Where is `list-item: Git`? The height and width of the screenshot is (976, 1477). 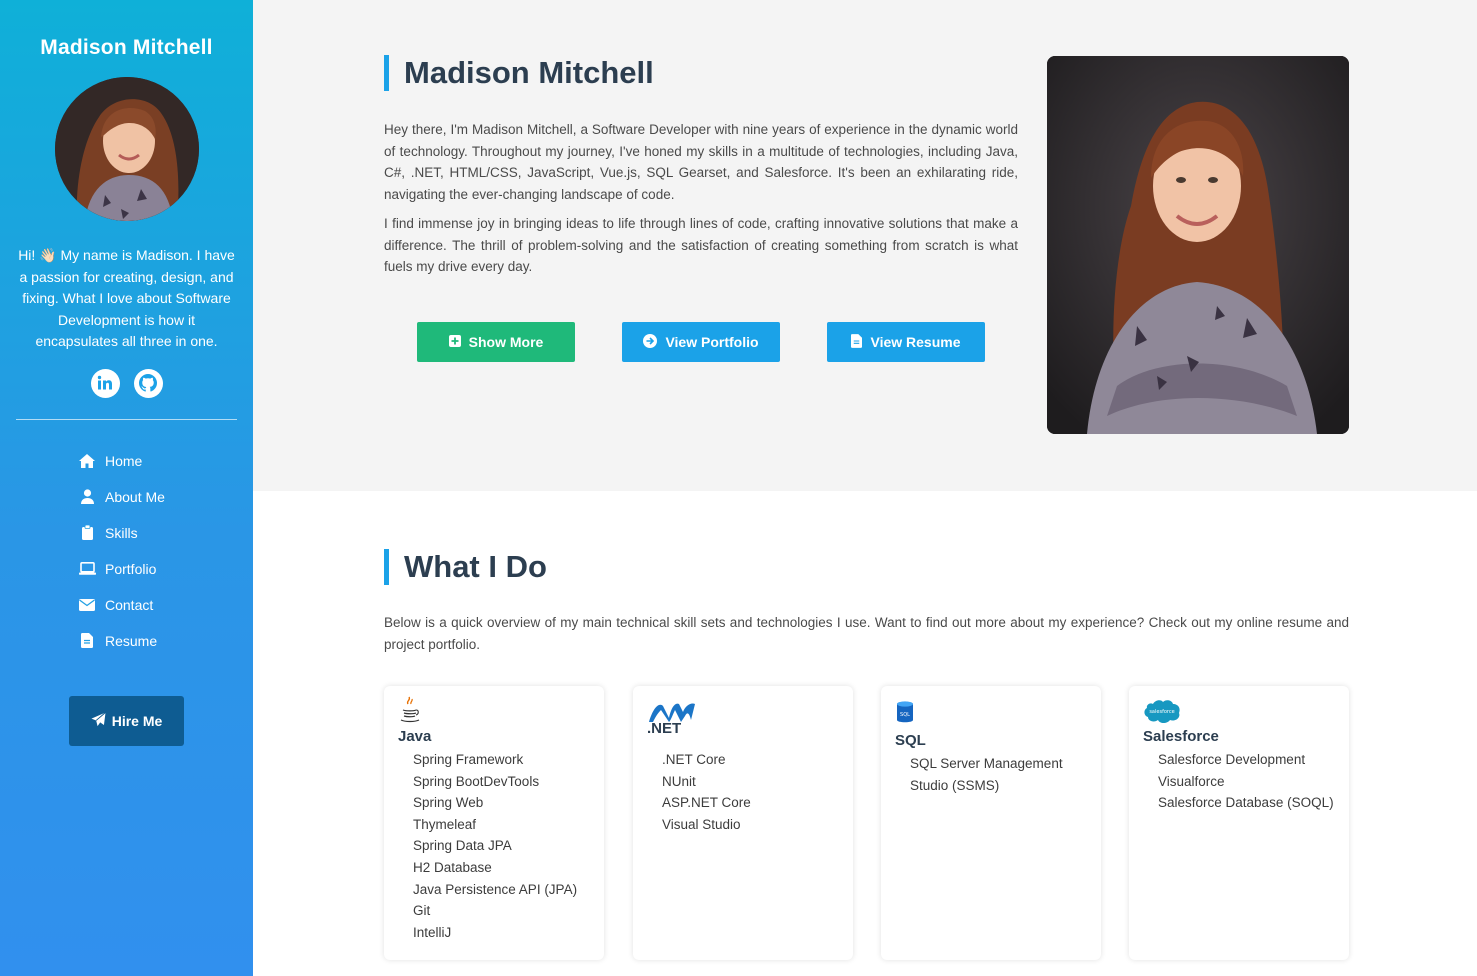
list-item: Git is located at coordinates (422, 911).